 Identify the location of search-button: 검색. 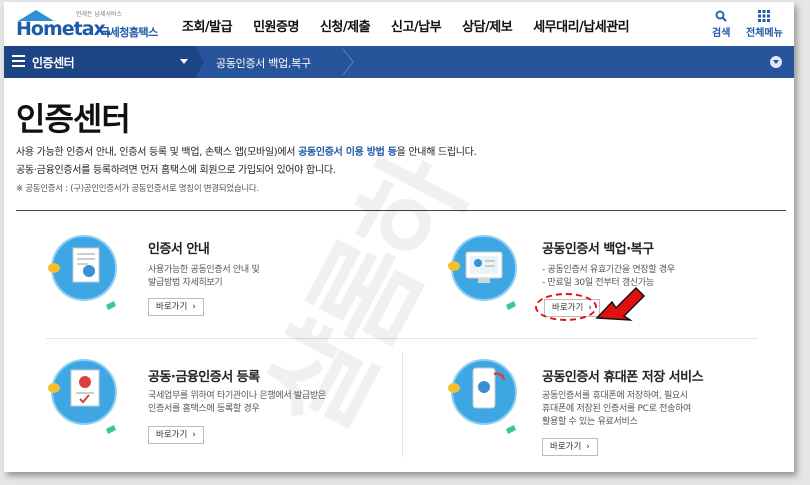
(721, 24).